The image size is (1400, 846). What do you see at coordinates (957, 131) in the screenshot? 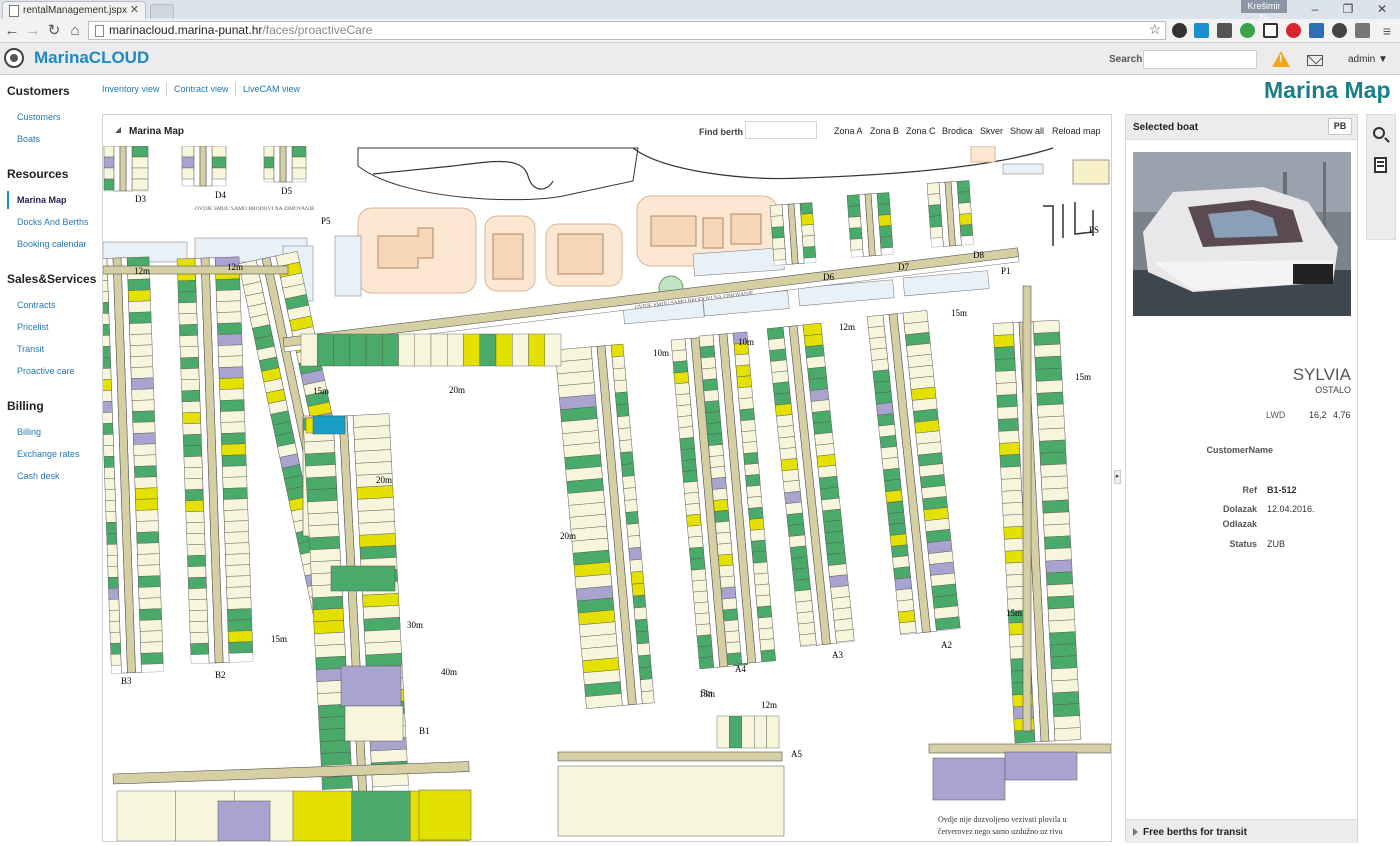
I see `filter-brodica: Brodica` at bounding box center [957, 131].